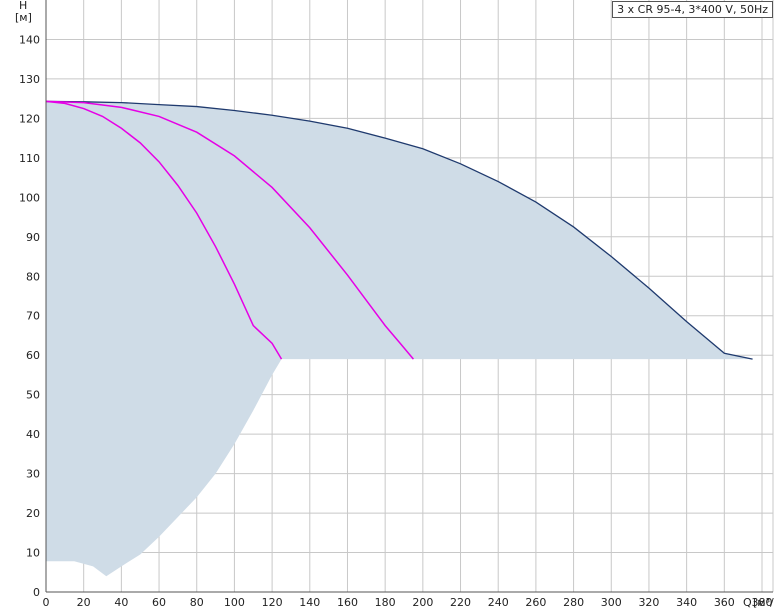  I want to click on x-tick-label: 100, so click(234, 602).